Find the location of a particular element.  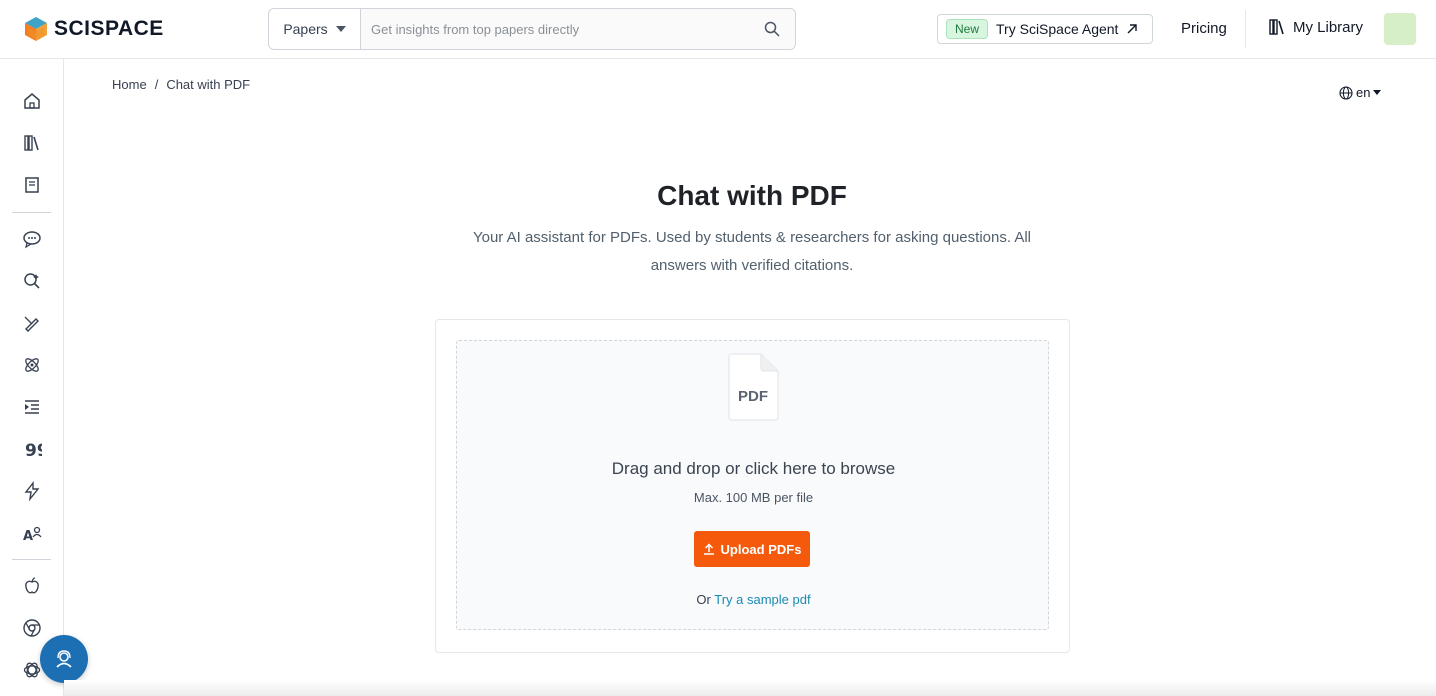

bottom-shadow is located at coordinates (750, 688).